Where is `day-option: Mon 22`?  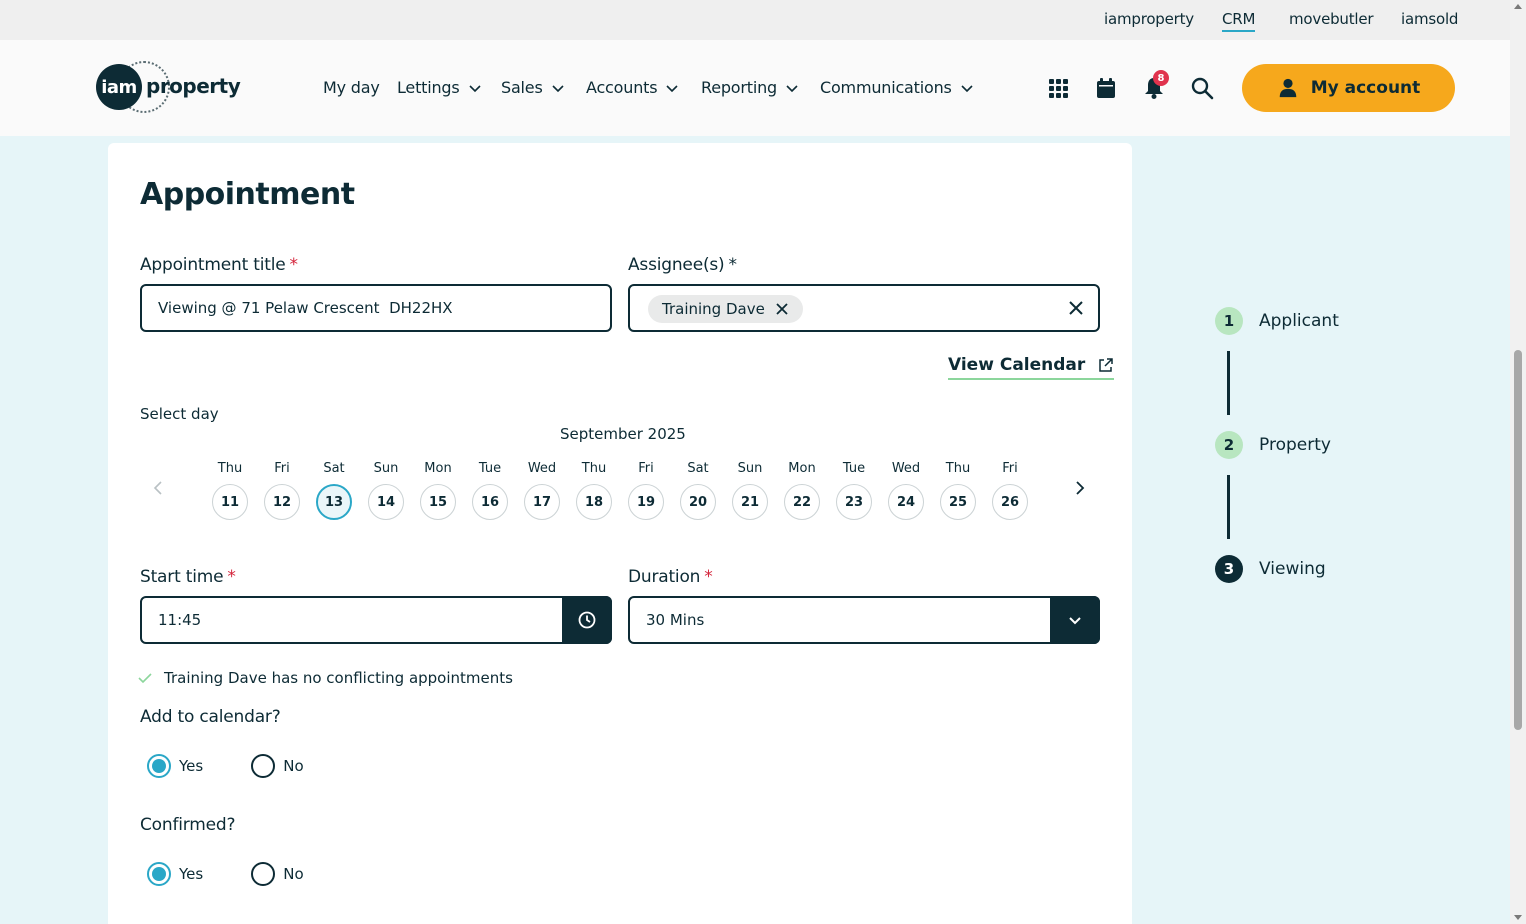
day-option: Mon 22 is located at coordinates (802, 490).